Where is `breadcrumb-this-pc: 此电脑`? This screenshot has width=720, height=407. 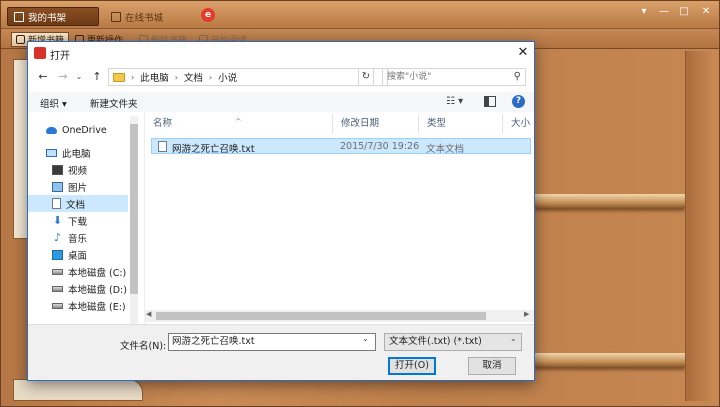 breadcrumb-this-pc: 此电脑 is located at coordinates (154, 77).